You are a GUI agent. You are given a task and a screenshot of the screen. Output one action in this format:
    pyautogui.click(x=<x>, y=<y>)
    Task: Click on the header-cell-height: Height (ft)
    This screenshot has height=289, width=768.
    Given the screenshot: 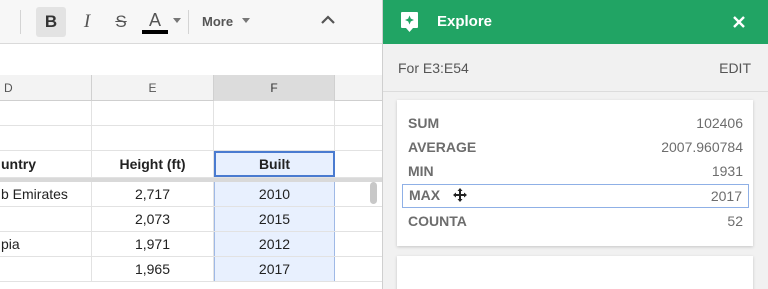 What is the action you would take?
    pyautogui.click(x=153, y=164)
    